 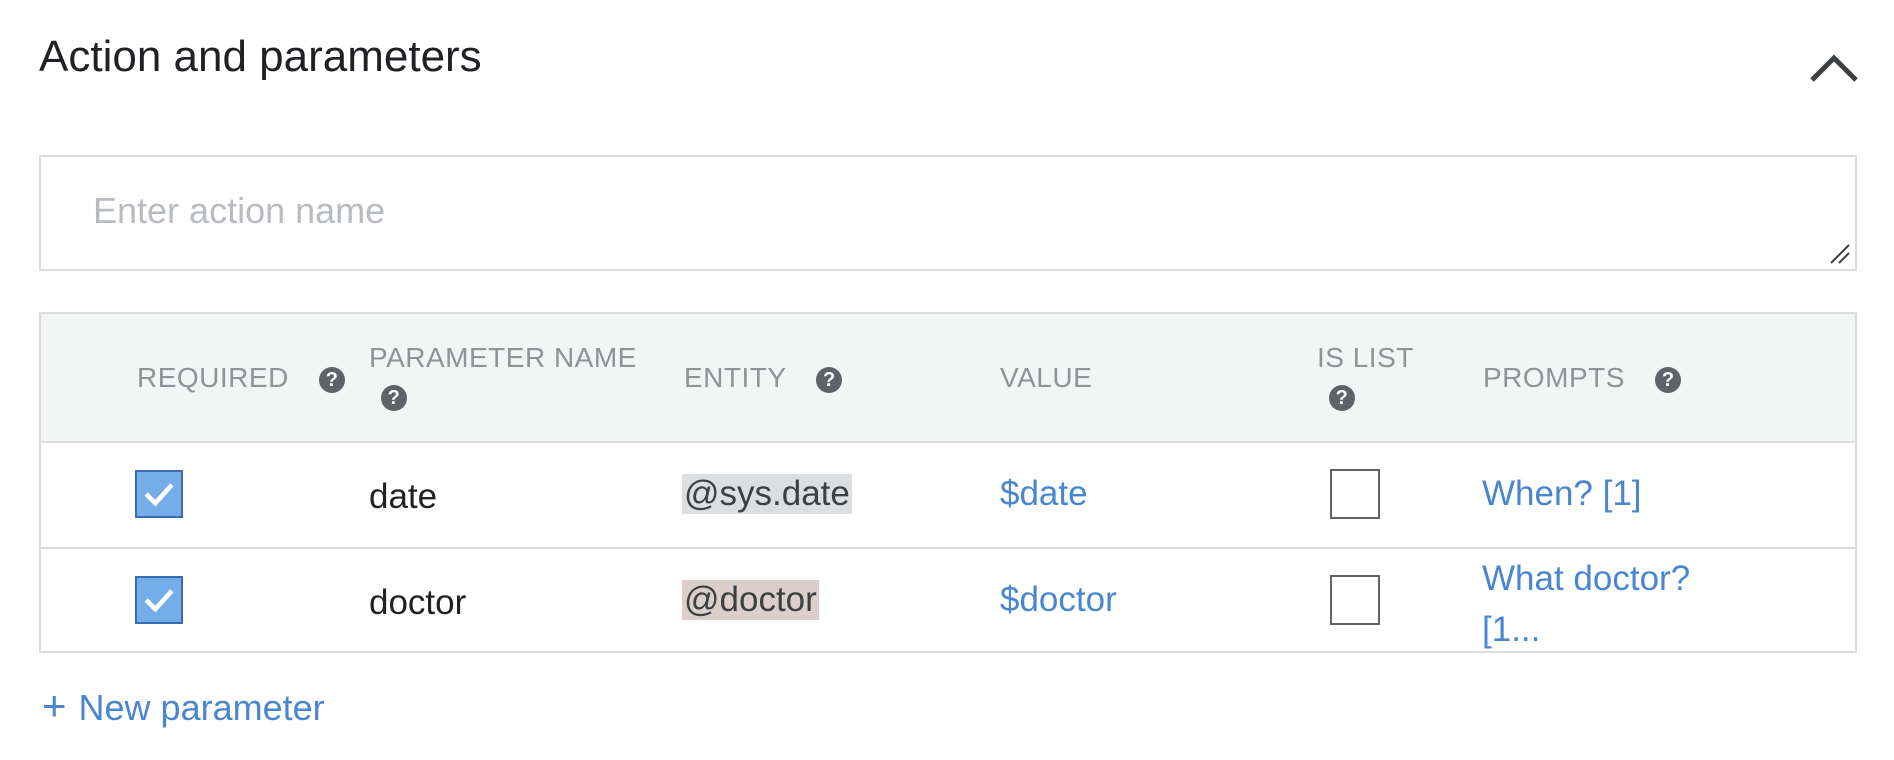 What do you see at coordinates (403, 497) in the screenshot?
I see `parameter-name: date` at bounding box center [403, 497].